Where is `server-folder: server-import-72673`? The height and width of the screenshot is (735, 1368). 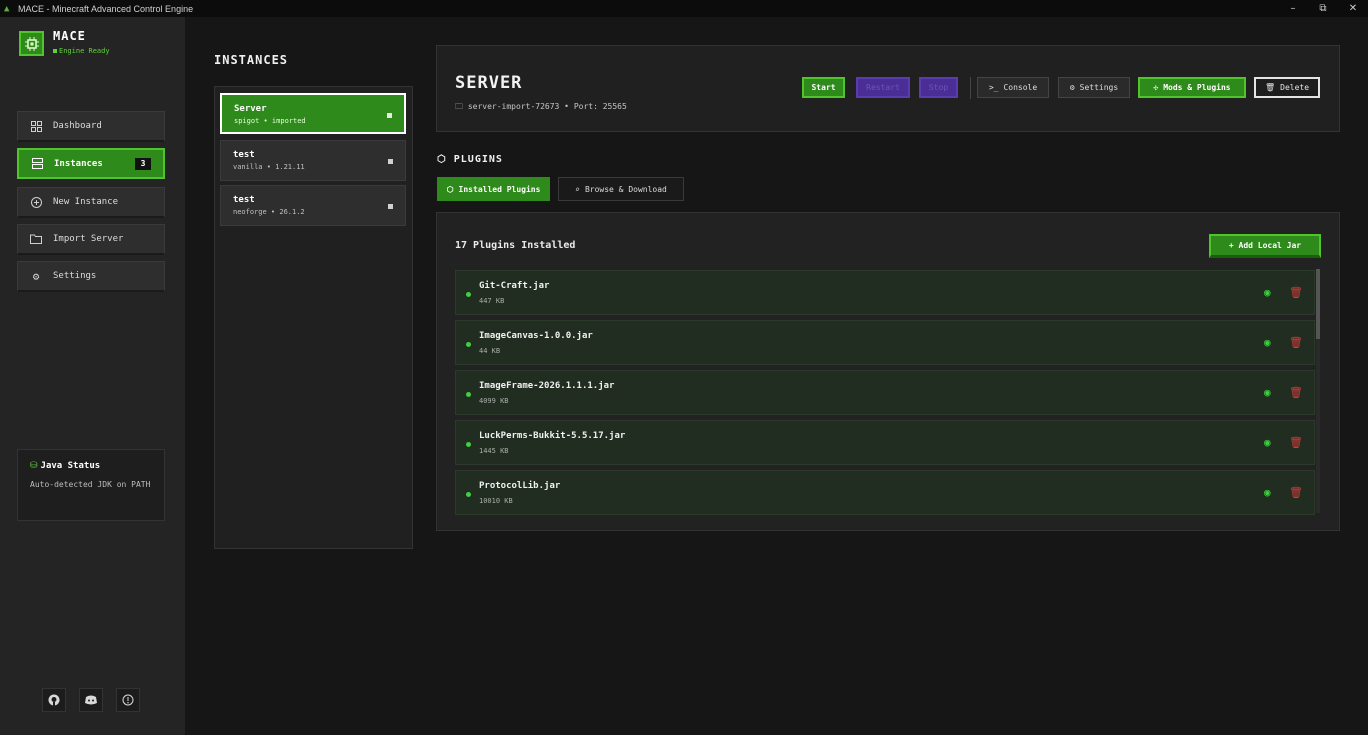 server-folder: server-import-72673 is located at coordinates (513, 106).